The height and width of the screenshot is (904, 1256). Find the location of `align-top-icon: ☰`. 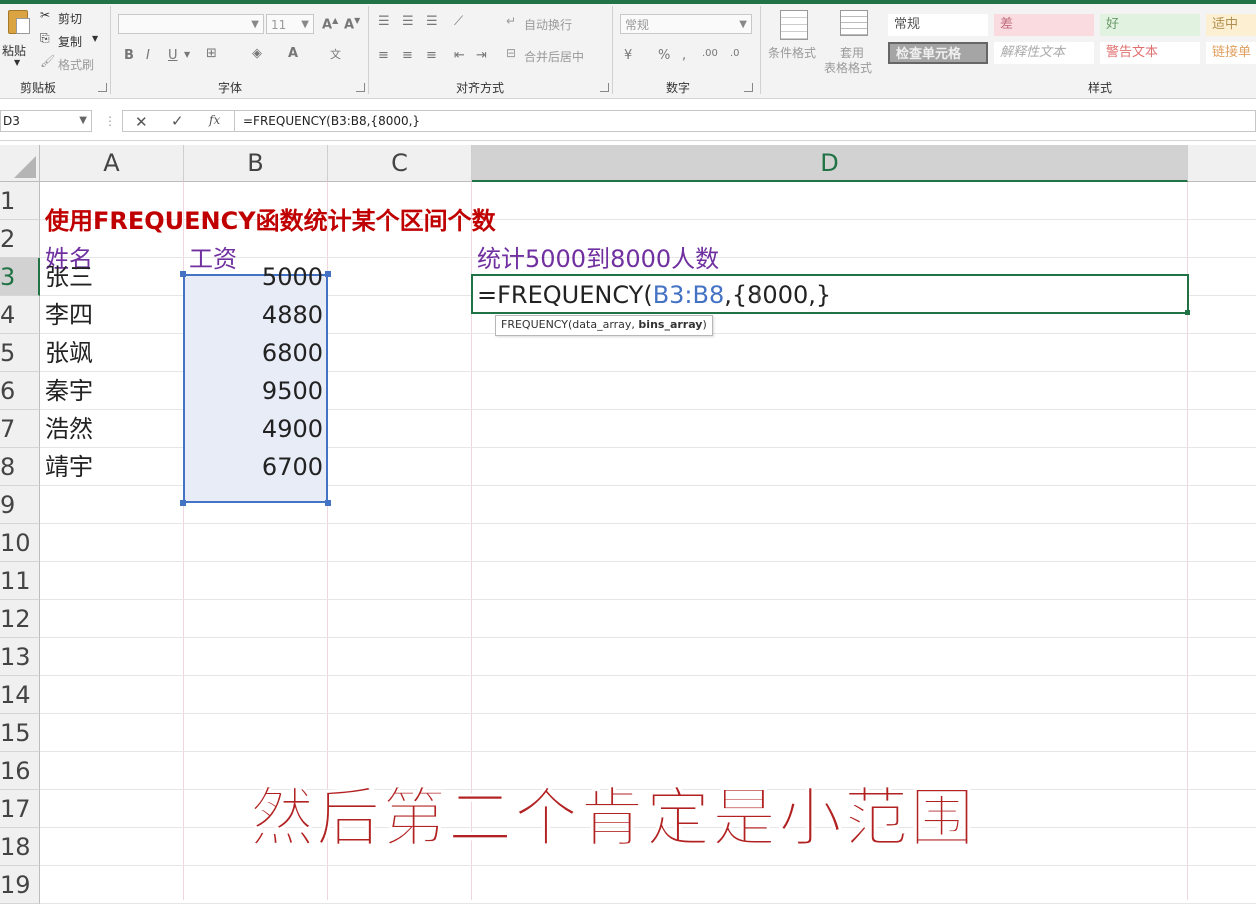

align-top-icon: ☰ is located at coordinates (384, 21).